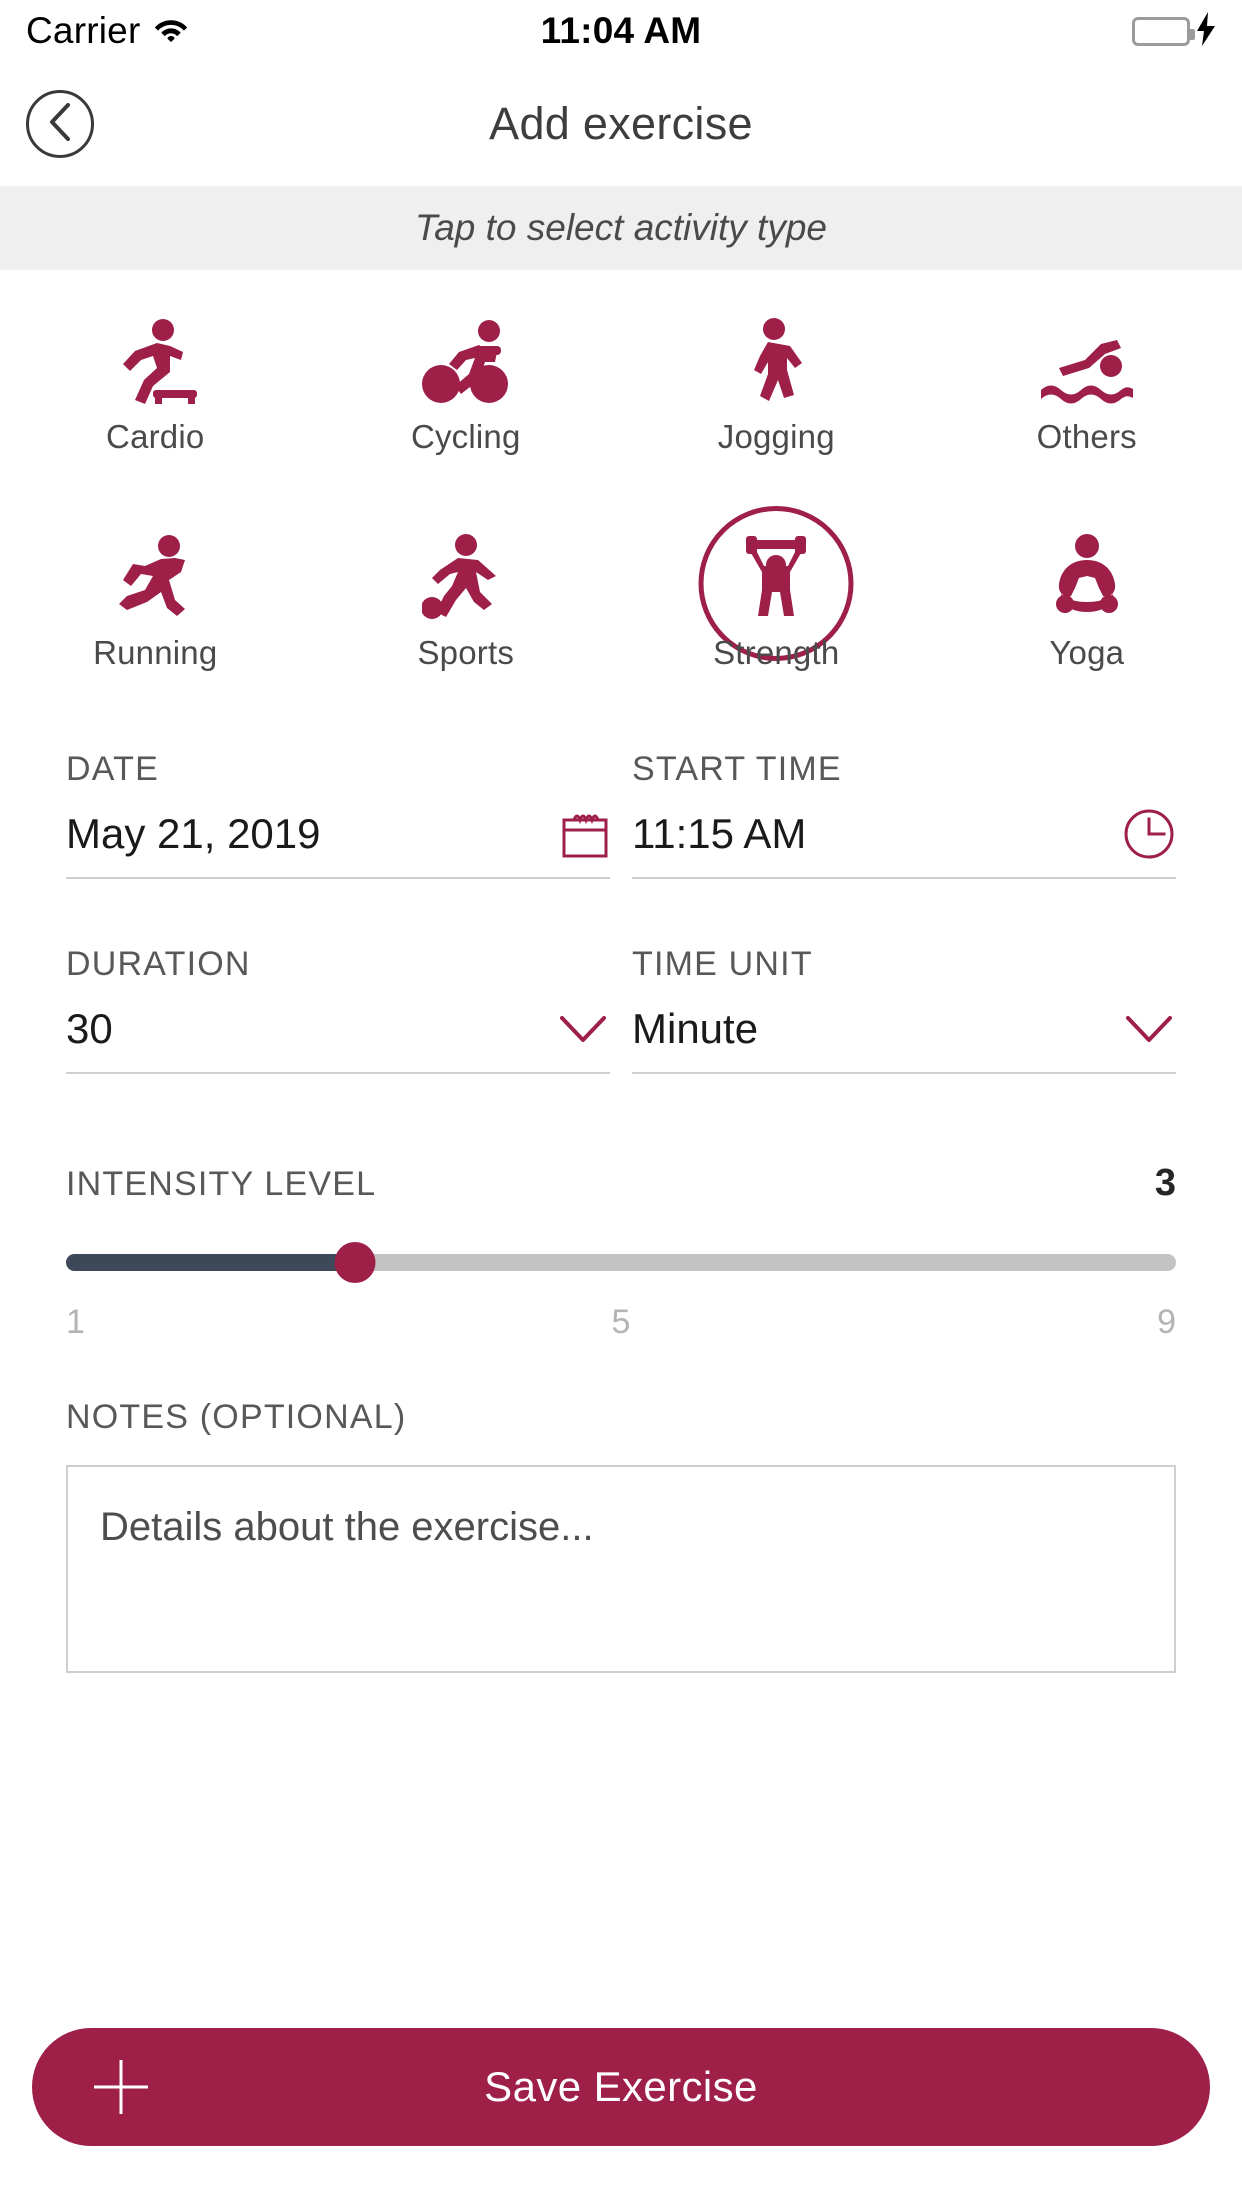  What do you see at coordinates (621, 1183) in the screenshot?
I see `intensity-header: INTENSITY LEVEL 3` at bounding box center [621, 1183].